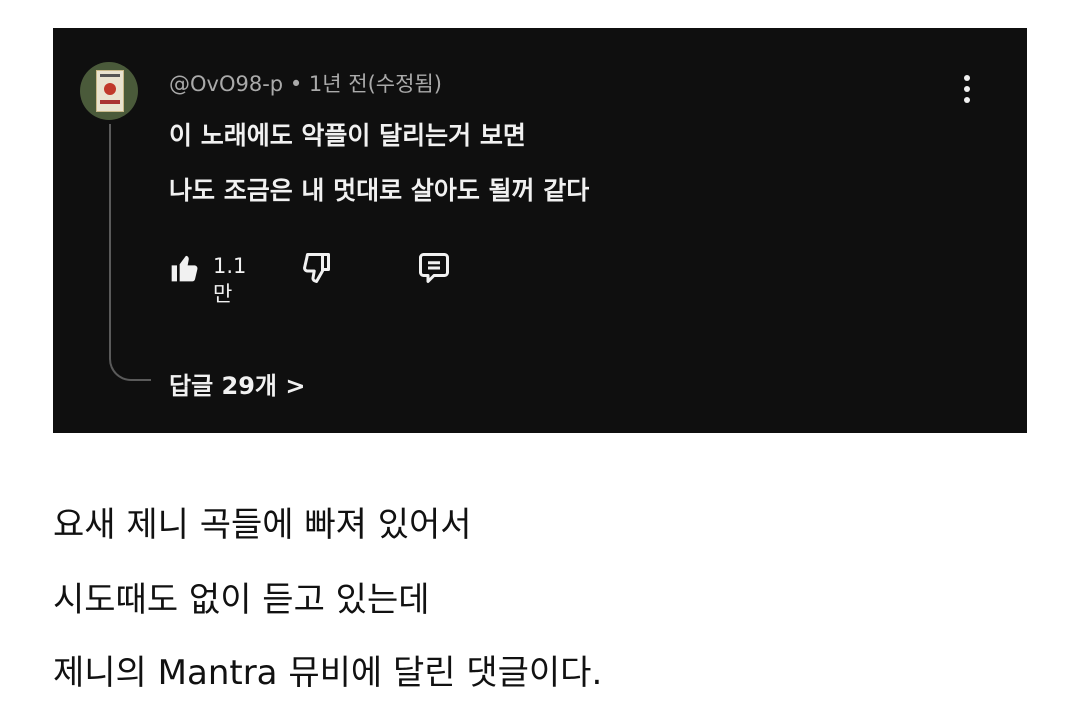  What do you see at coordinates (262, 525) in the screenshot?
I see `caption-line-1: 요새 제니 곡들에 빠져 있어서` at bounding box center [262, 525].